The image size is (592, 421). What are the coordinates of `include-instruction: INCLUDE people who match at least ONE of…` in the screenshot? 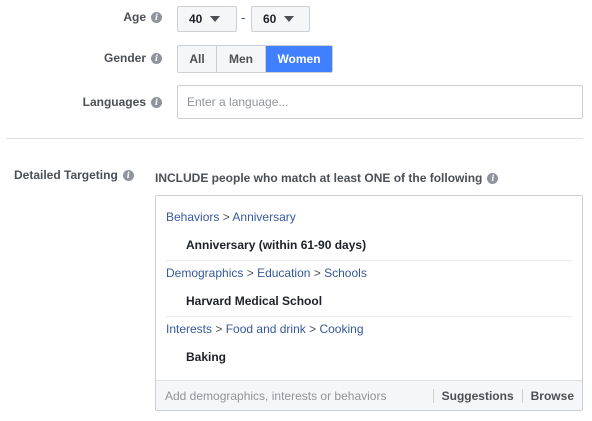 It's located at (327, 178).